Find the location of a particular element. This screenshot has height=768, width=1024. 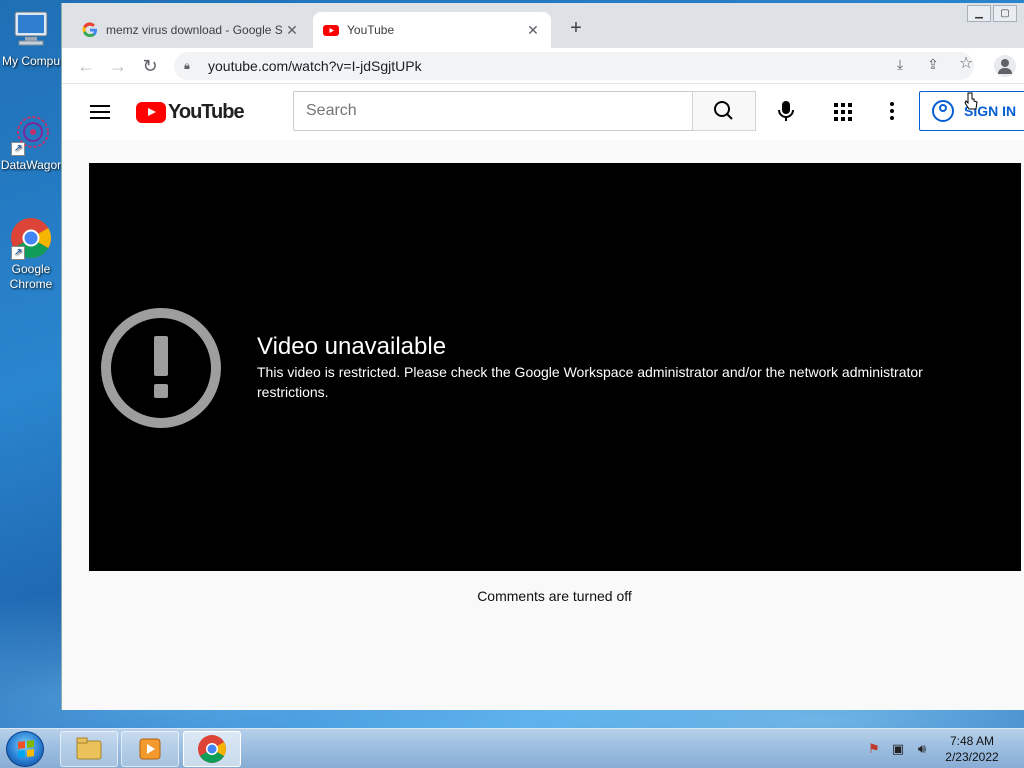

taskbar: ⚑ ▣ 🔊︎ 7:48 AM 2/23/2022 is located at coordinates (512, 748).